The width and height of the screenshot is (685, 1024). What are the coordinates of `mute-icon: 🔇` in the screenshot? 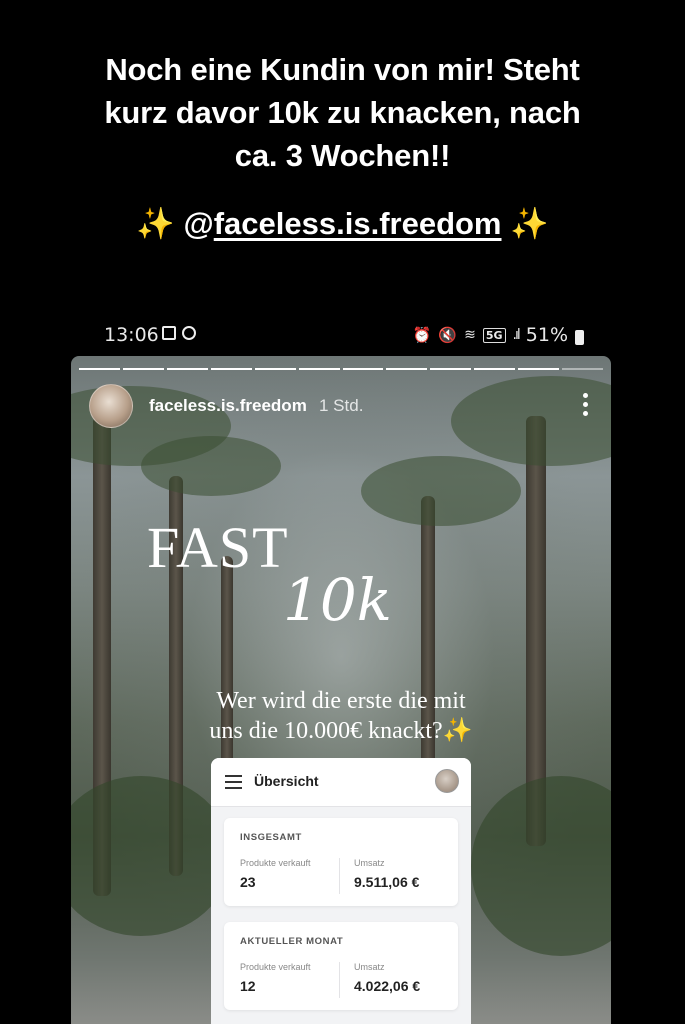 It's located at (448, 335).